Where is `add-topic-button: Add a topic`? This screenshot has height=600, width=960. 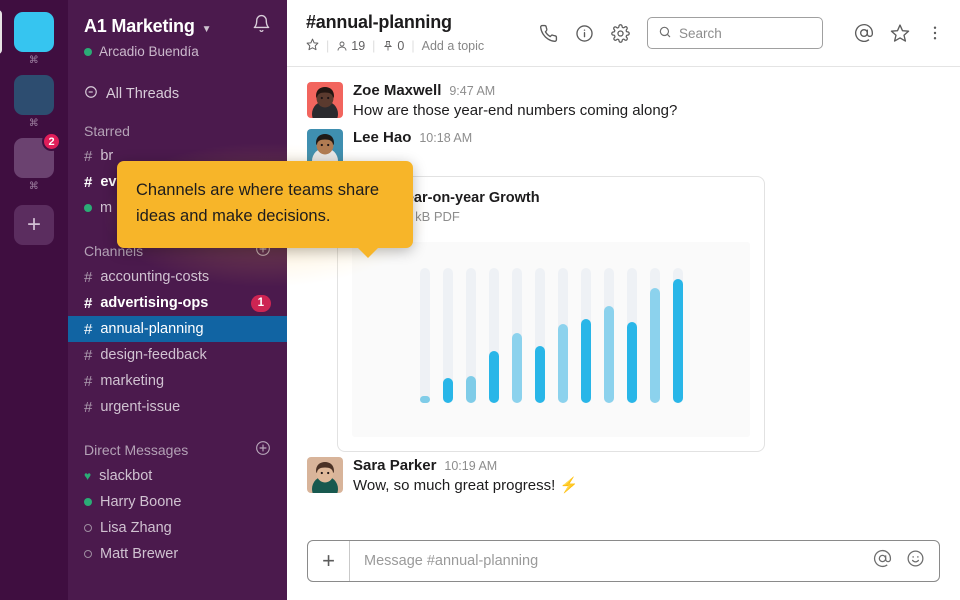
add-topic-button: Add a topic is located at coordinates (453, 46).